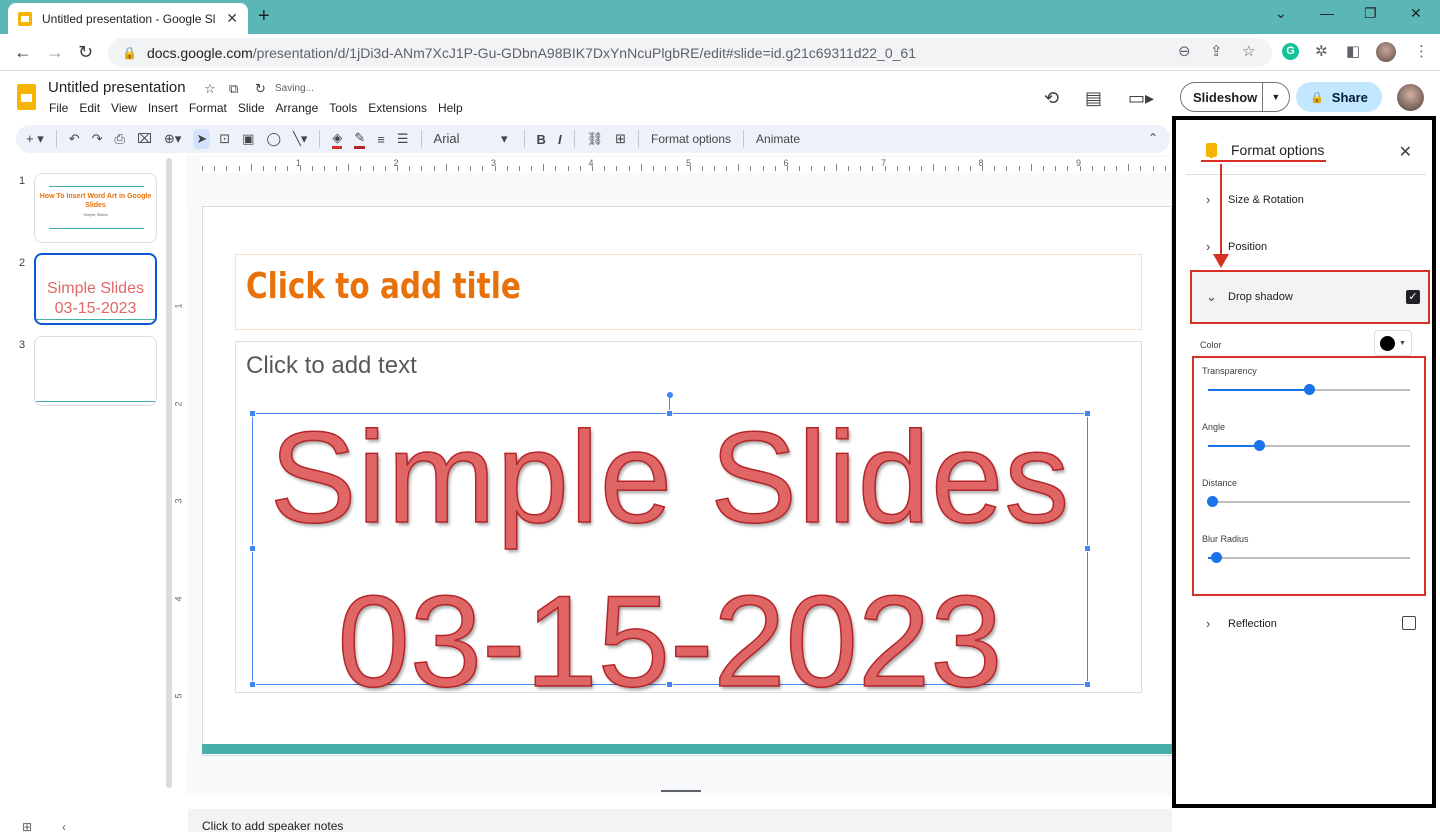 This screenshot has width=1440, height=832. Describe the element at coordinates (264, 16) in the screenshot. I see `new-tab-button: +` at that location.